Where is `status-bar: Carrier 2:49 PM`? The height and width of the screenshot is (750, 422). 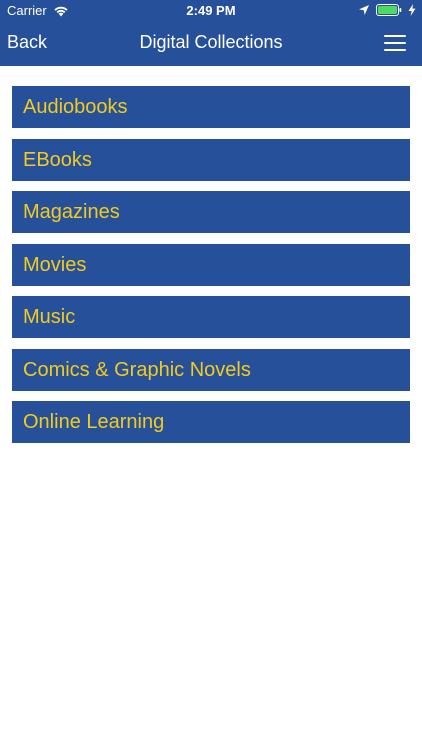 status-bar: Carrier 2:49 PM is located at coordinates (211, 11).